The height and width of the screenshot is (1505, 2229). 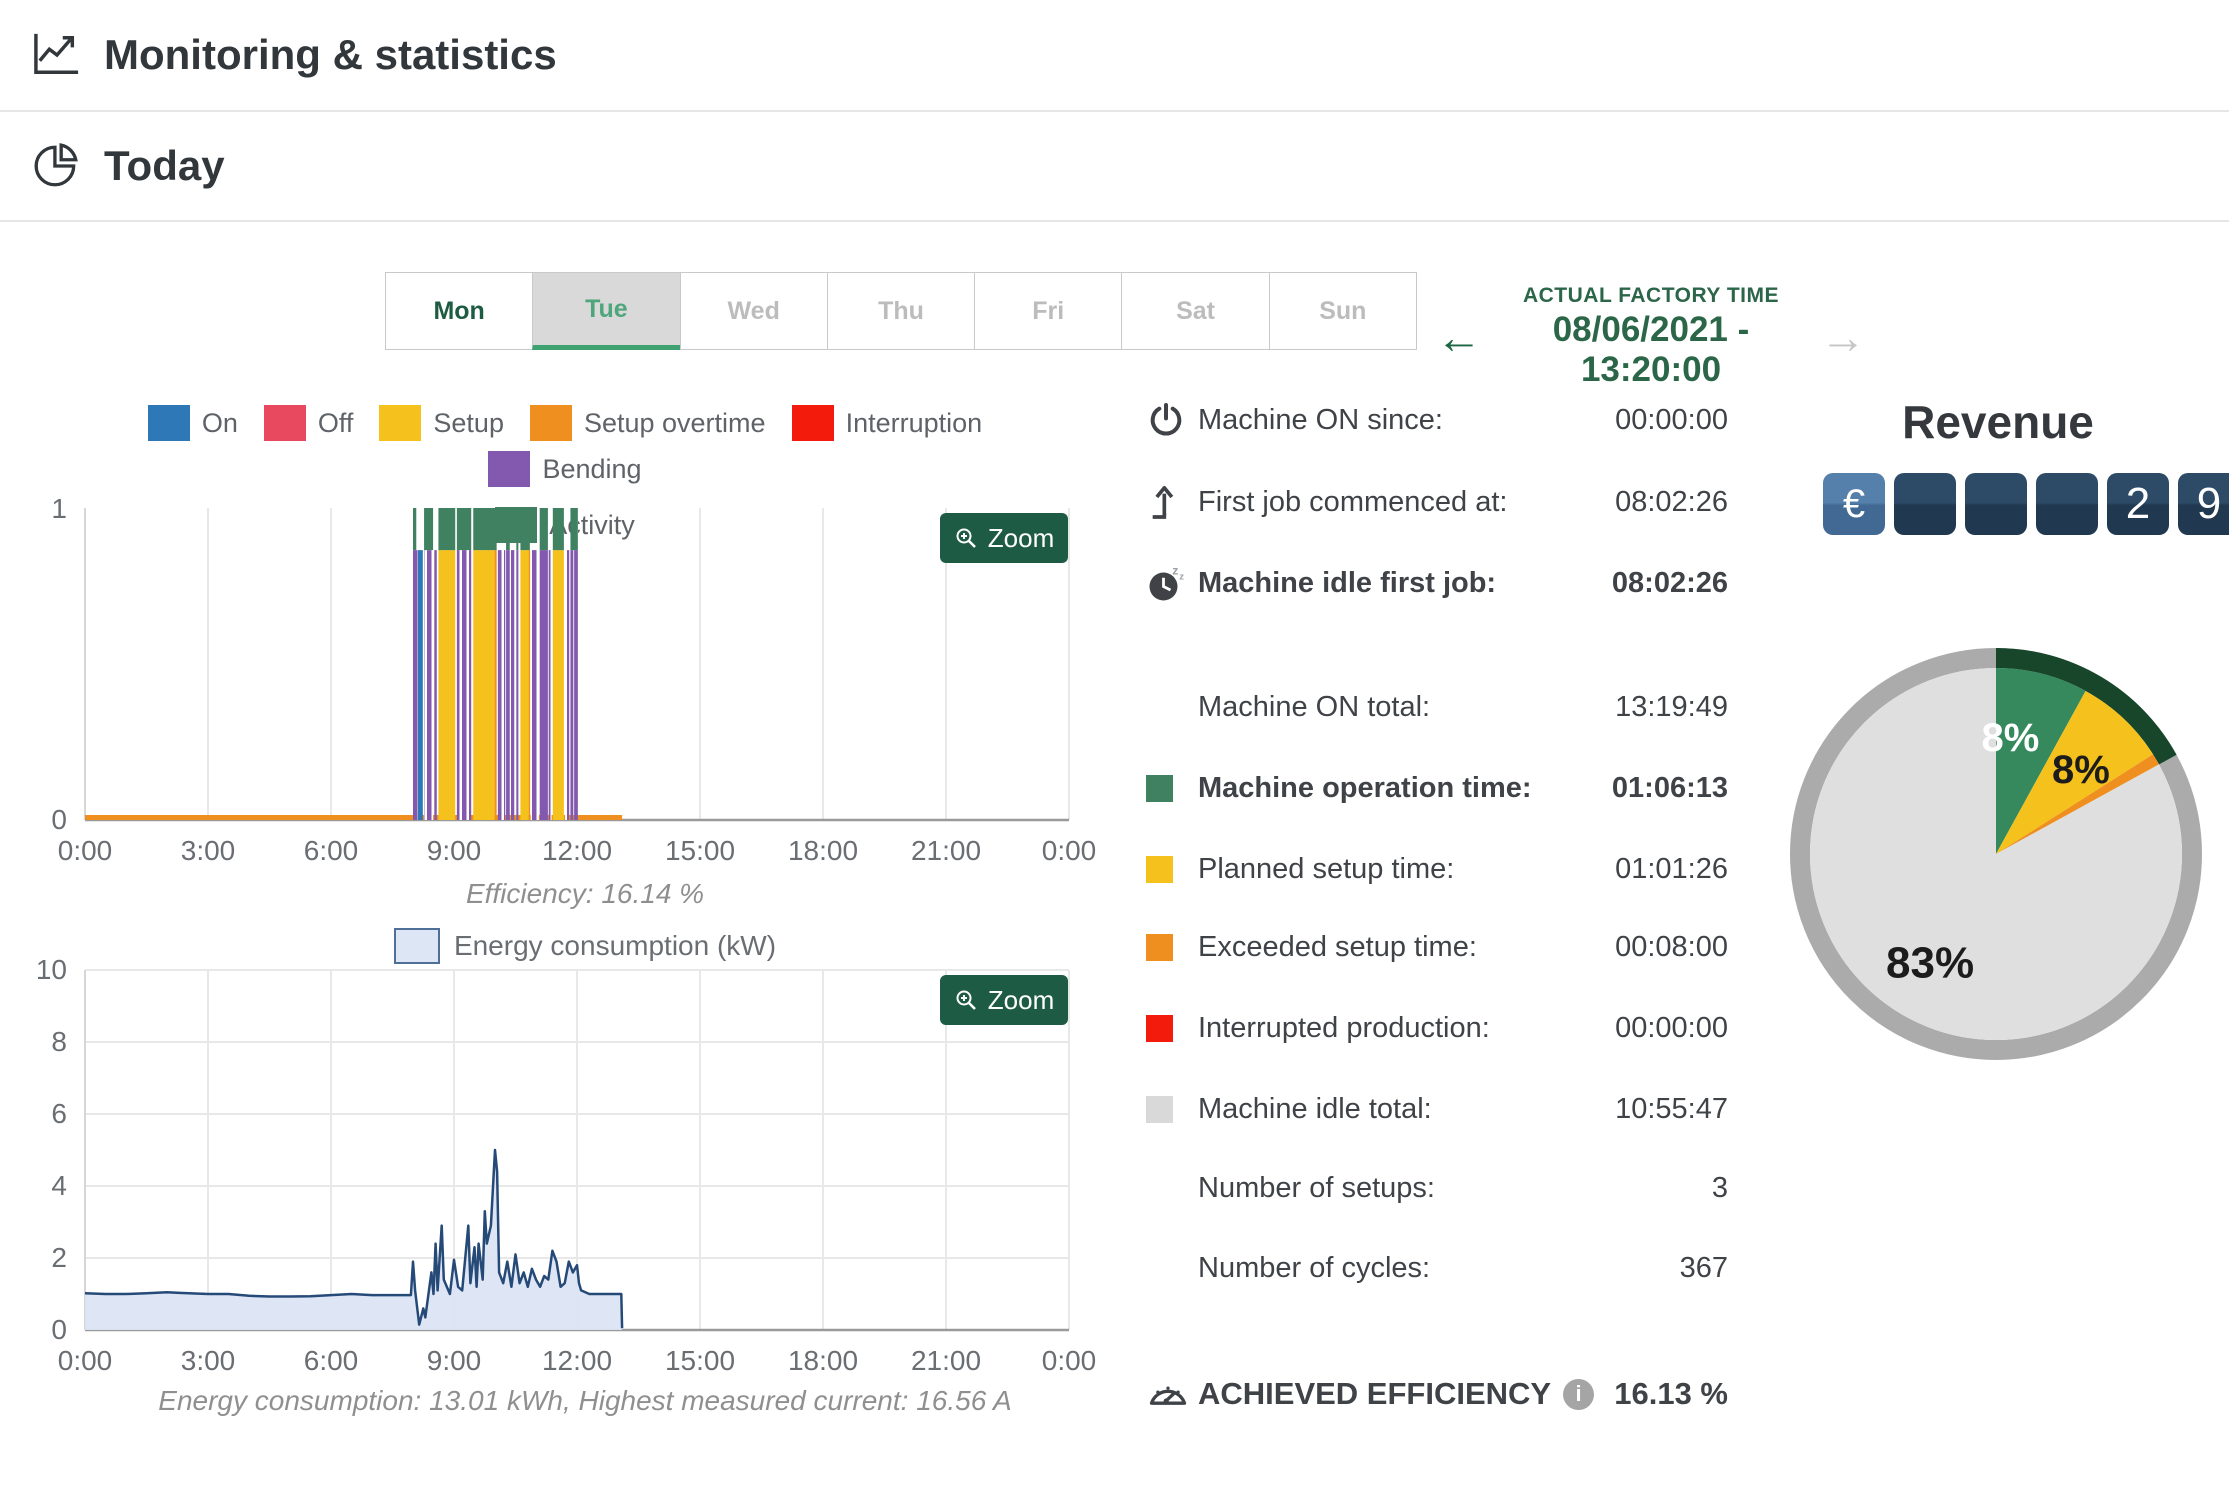 I want to click on legend-item-on: On, so click(x=192, y=423).